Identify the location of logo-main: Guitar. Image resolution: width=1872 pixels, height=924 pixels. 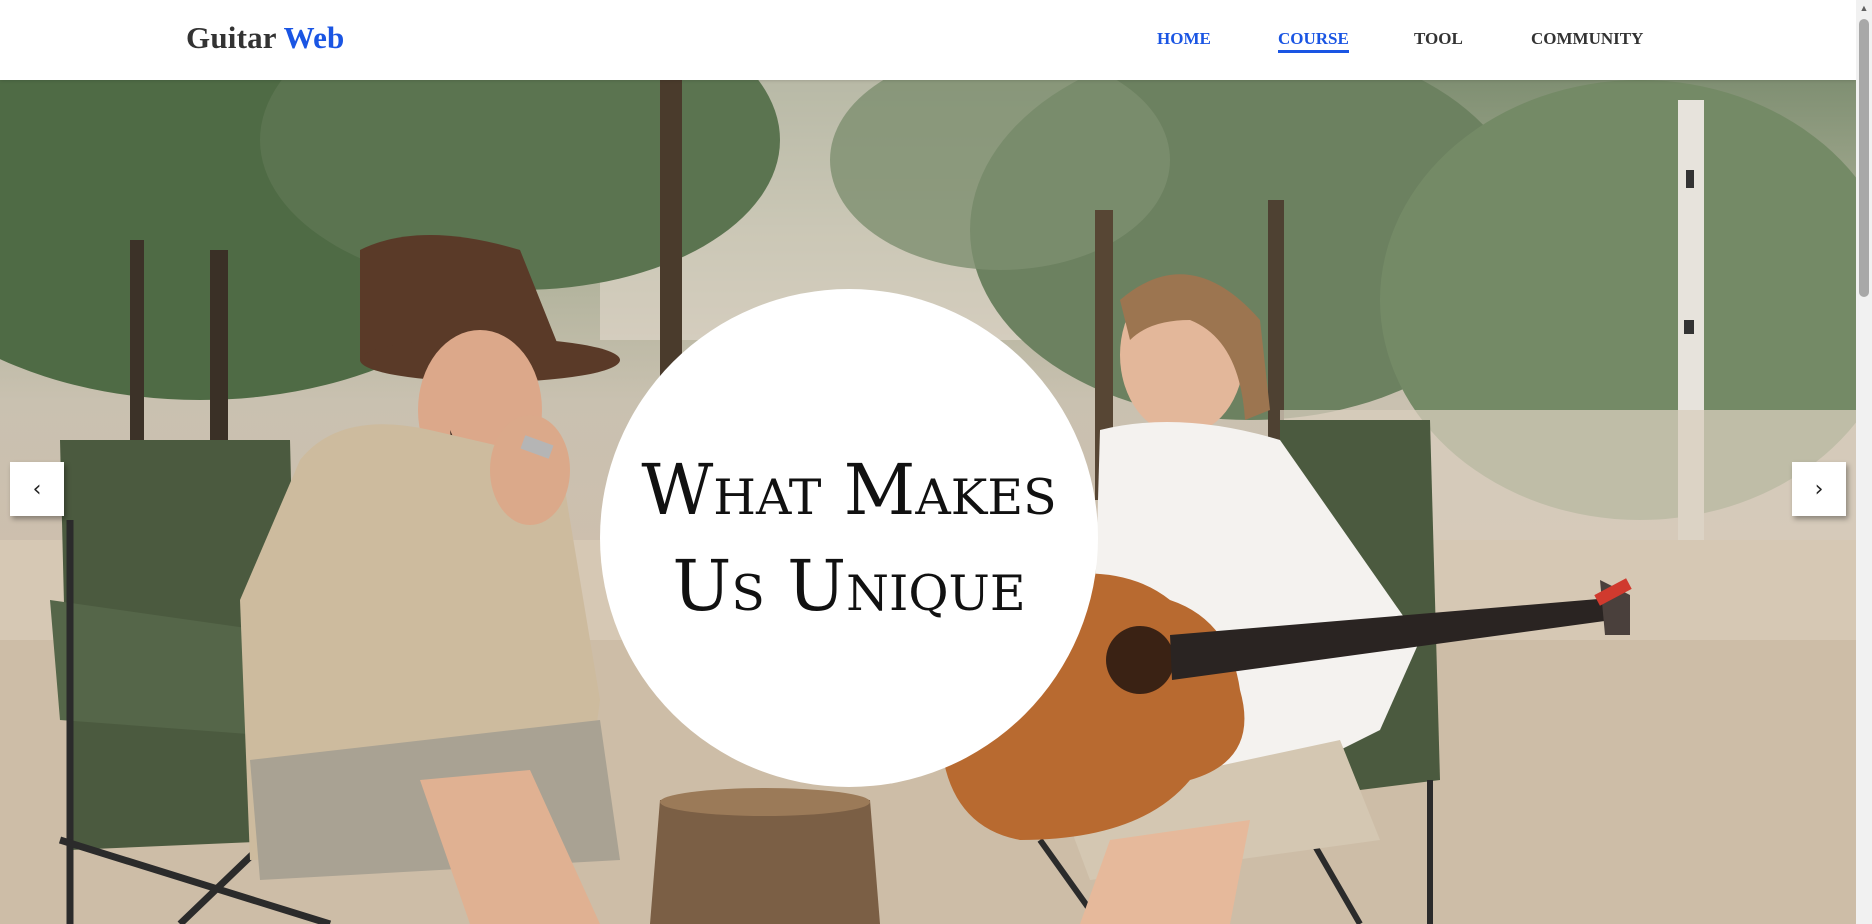
(231, 37).